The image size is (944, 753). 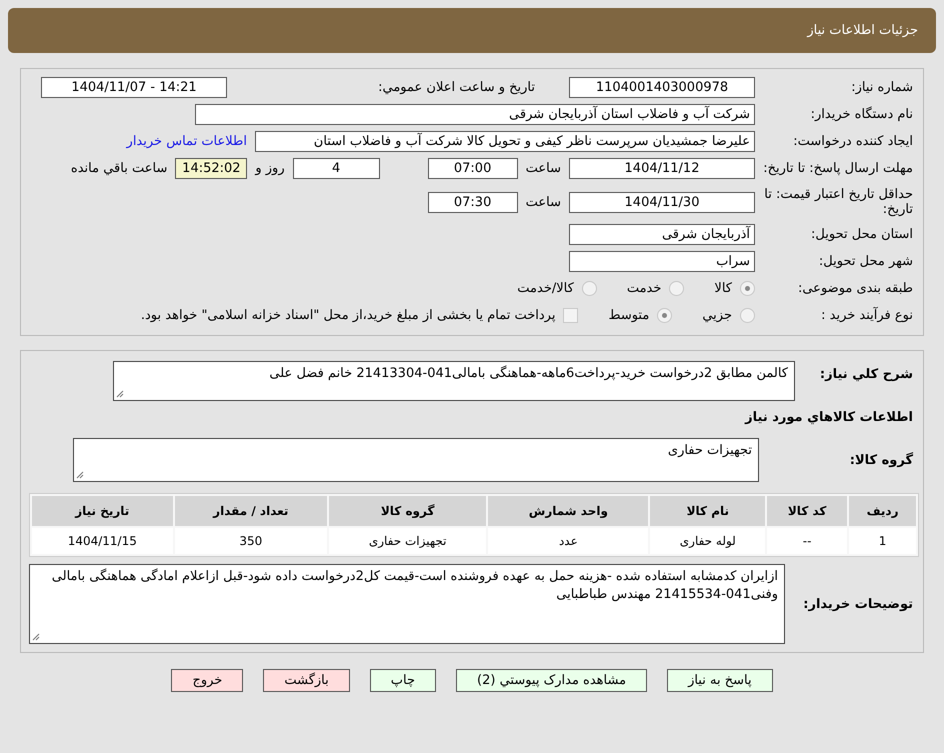 I want to click on page-title: جزئیات اطلاعات نیاز, so click(x=862, y=30).